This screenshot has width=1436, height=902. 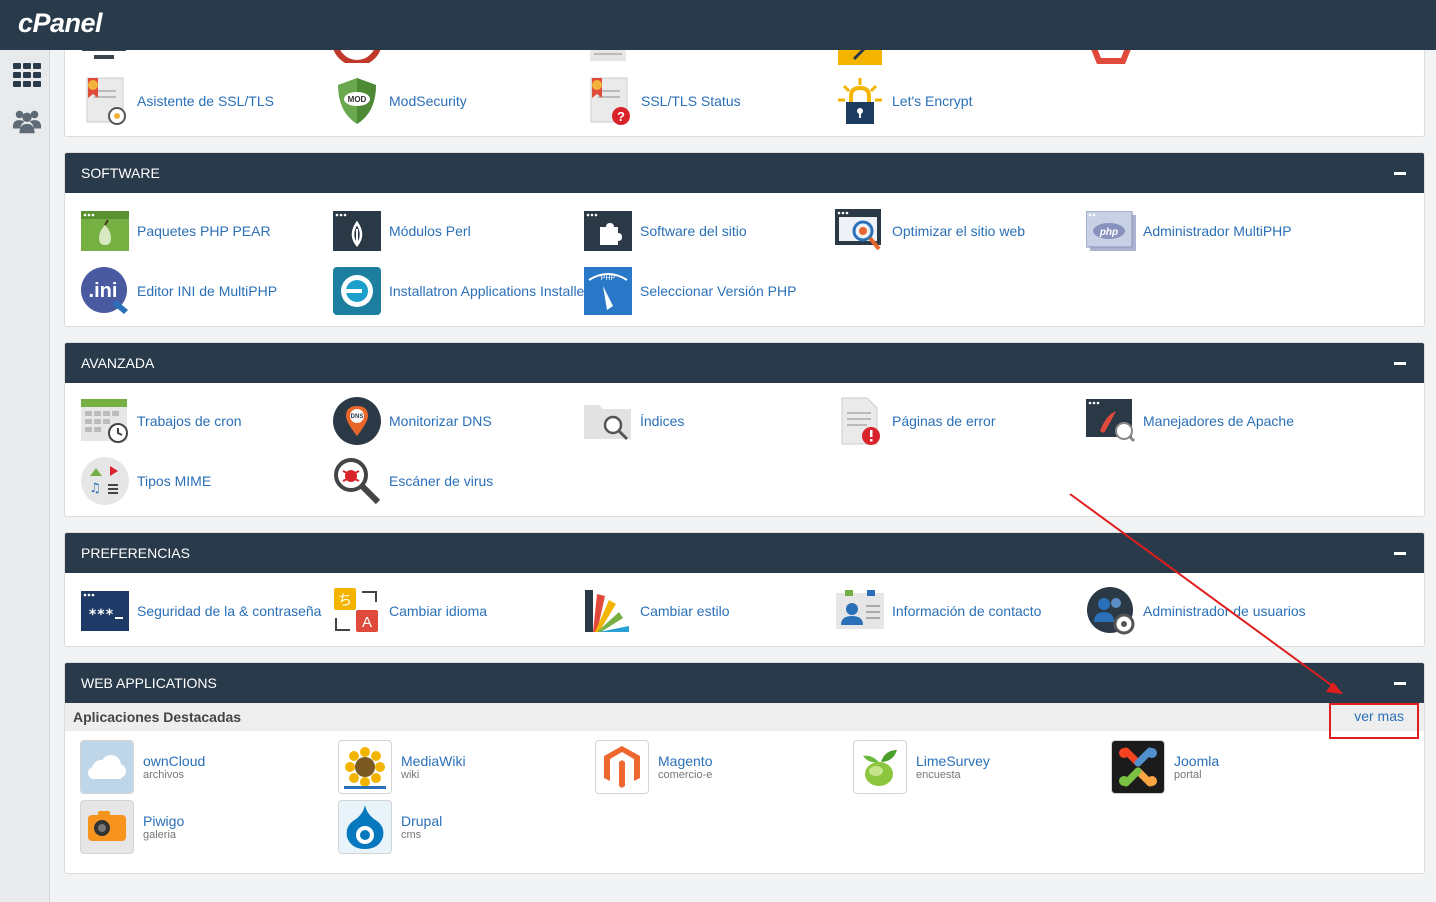 What do you see at coordinates (953, 761) in the screenshot?
I see `app-name: LimeSurvey` at bounding box center [953, 761].